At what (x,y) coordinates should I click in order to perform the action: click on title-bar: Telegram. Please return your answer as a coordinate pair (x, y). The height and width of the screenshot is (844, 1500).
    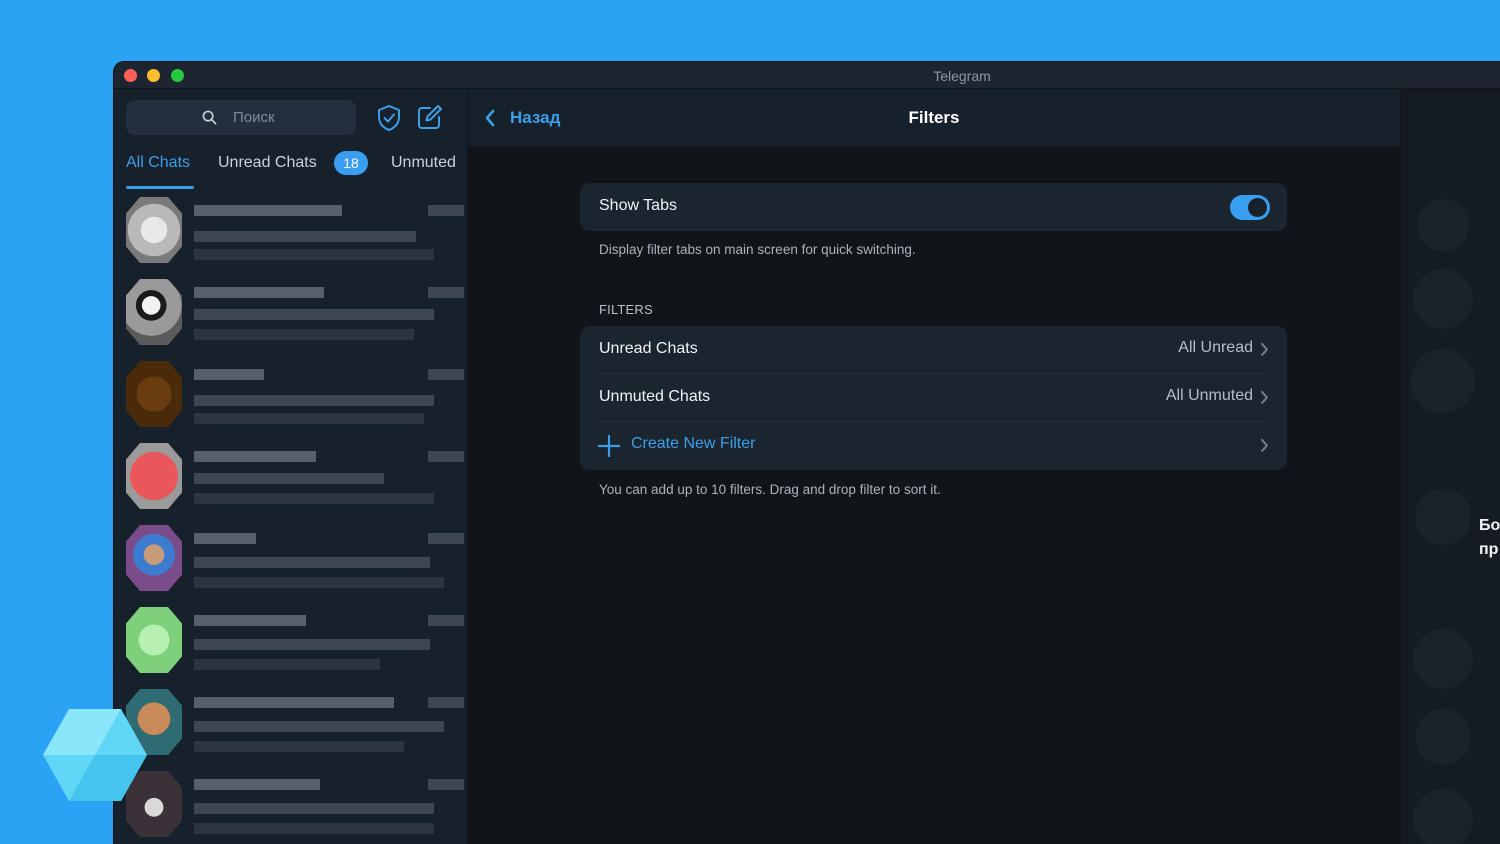
    Looking at the image, I should click on (807, 75).